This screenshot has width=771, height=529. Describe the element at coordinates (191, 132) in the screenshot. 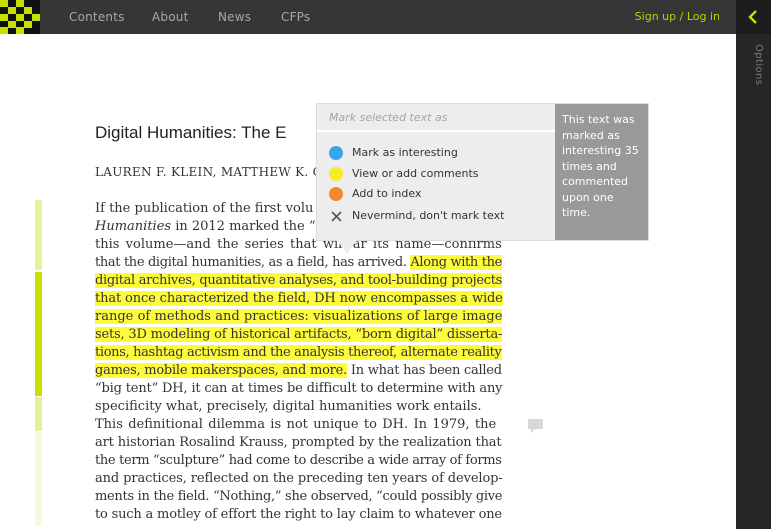

I see `article-title: Digital Humanities: The E` at that location.